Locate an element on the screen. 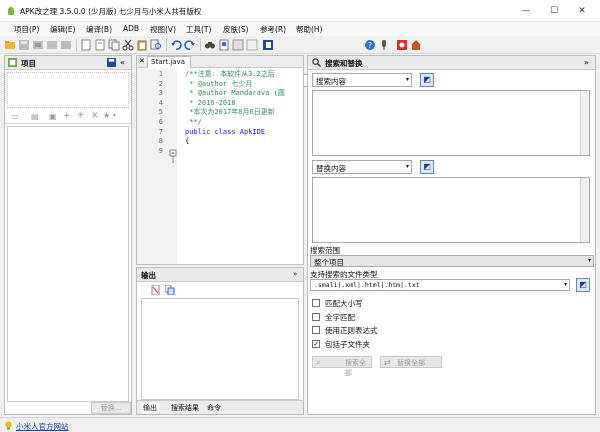 This screenshot has height=432, width=600. syntax-icon is located at coordinates (268, 45).